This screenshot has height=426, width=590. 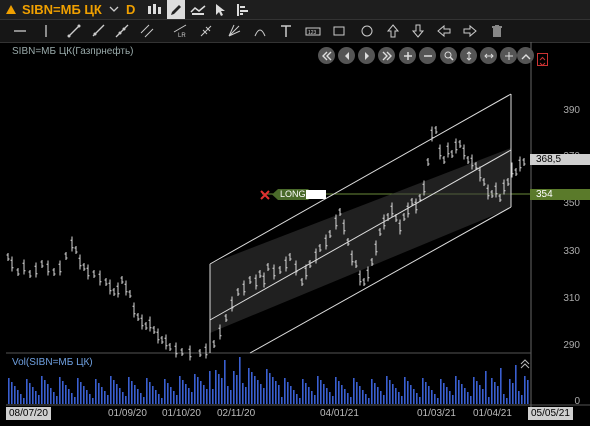 What do you see at coordinates (444, 31) in the screenshot?
I see `arrow-left-tool-icon` at bounding box center [444, 31].